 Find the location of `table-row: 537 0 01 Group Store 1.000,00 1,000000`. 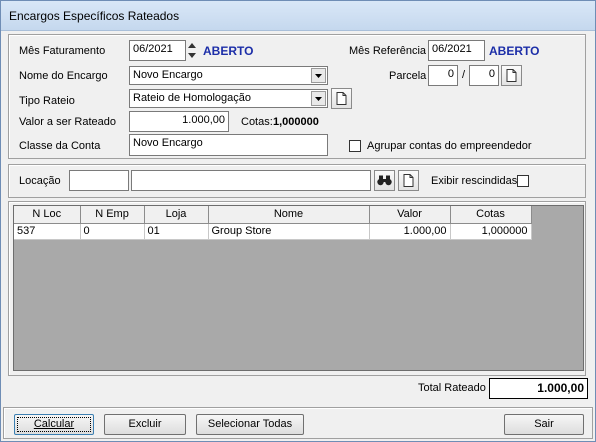

table-row: 537 0 01 Group Store 1.000,00 1,000000 is located at coordinates (273, 231).